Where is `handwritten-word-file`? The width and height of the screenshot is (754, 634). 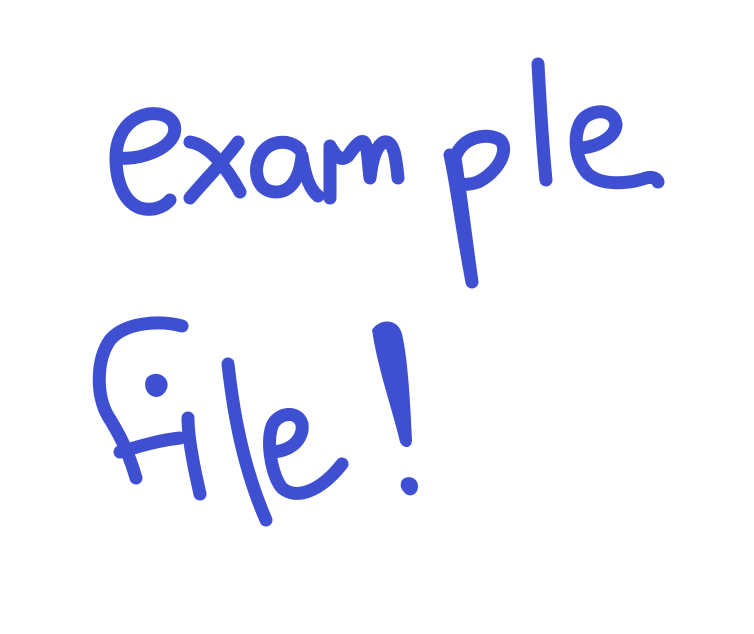 handwritten-word-file is located at coordinates (255, 421).